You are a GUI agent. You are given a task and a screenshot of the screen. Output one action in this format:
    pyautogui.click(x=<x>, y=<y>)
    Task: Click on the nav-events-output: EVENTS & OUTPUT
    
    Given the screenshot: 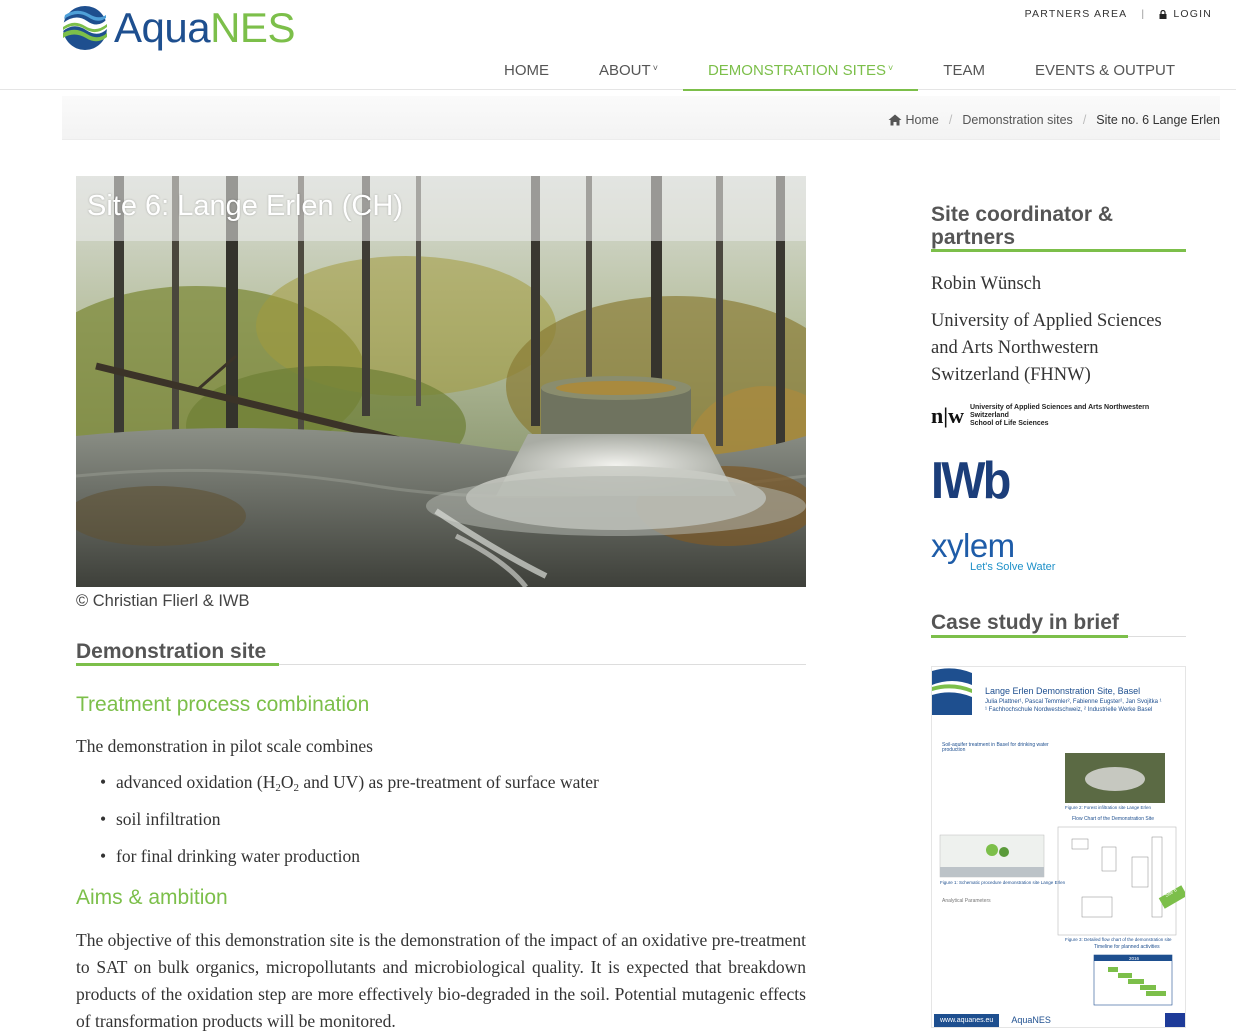 What is the action you would take?
    pyautogui.click(x=1105, y=71)
    